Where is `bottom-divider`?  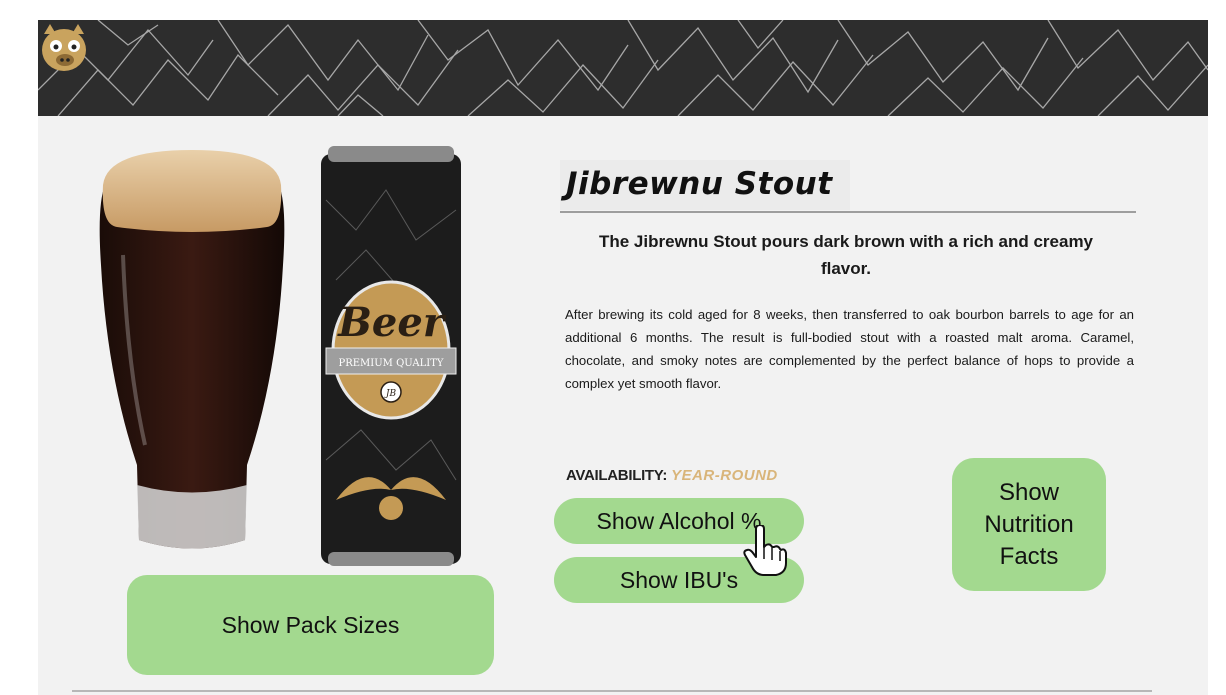
bottom-divider is located at coordinates (612, 691).